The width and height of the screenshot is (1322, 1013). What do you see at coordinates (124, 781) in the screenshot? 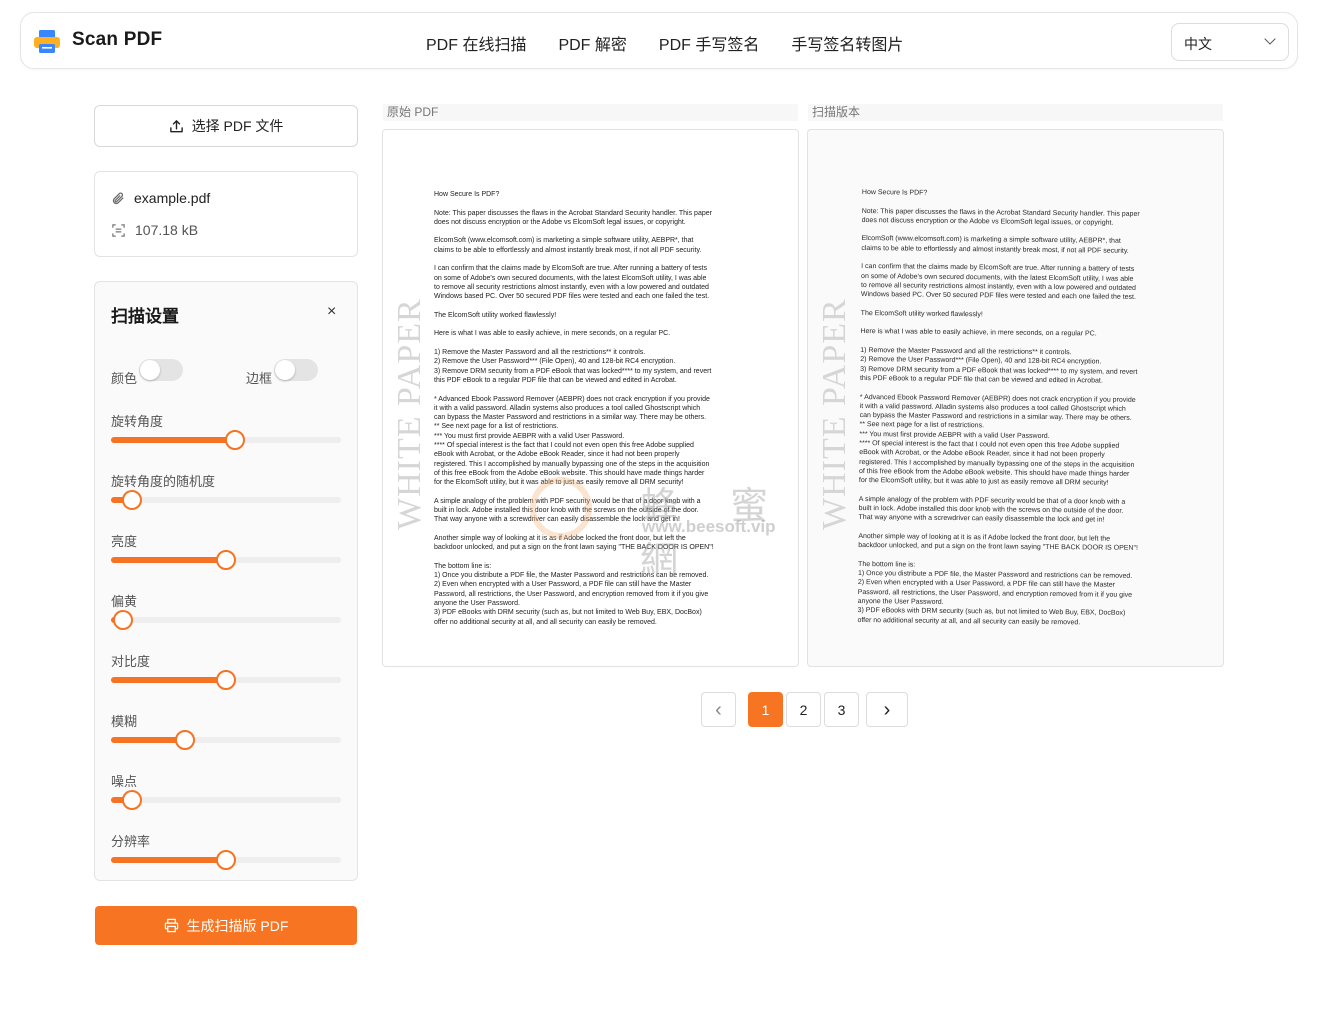
I see `slider-label: 噪点` at bounding box center [124, 781].